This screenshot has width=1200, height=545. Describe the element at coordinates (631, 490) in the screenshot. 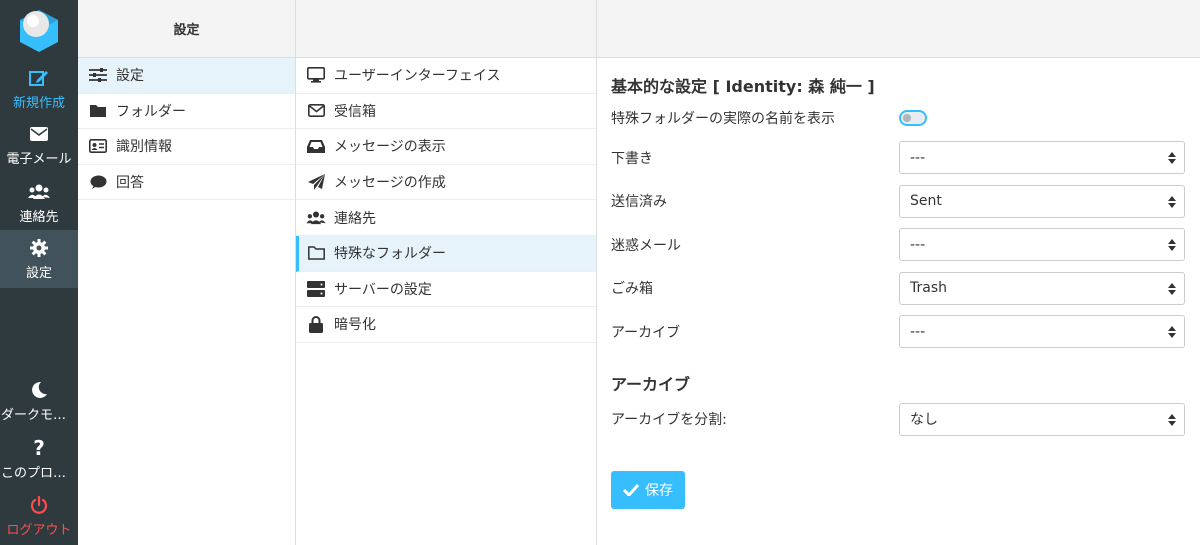

I see `check-icon` at that location.